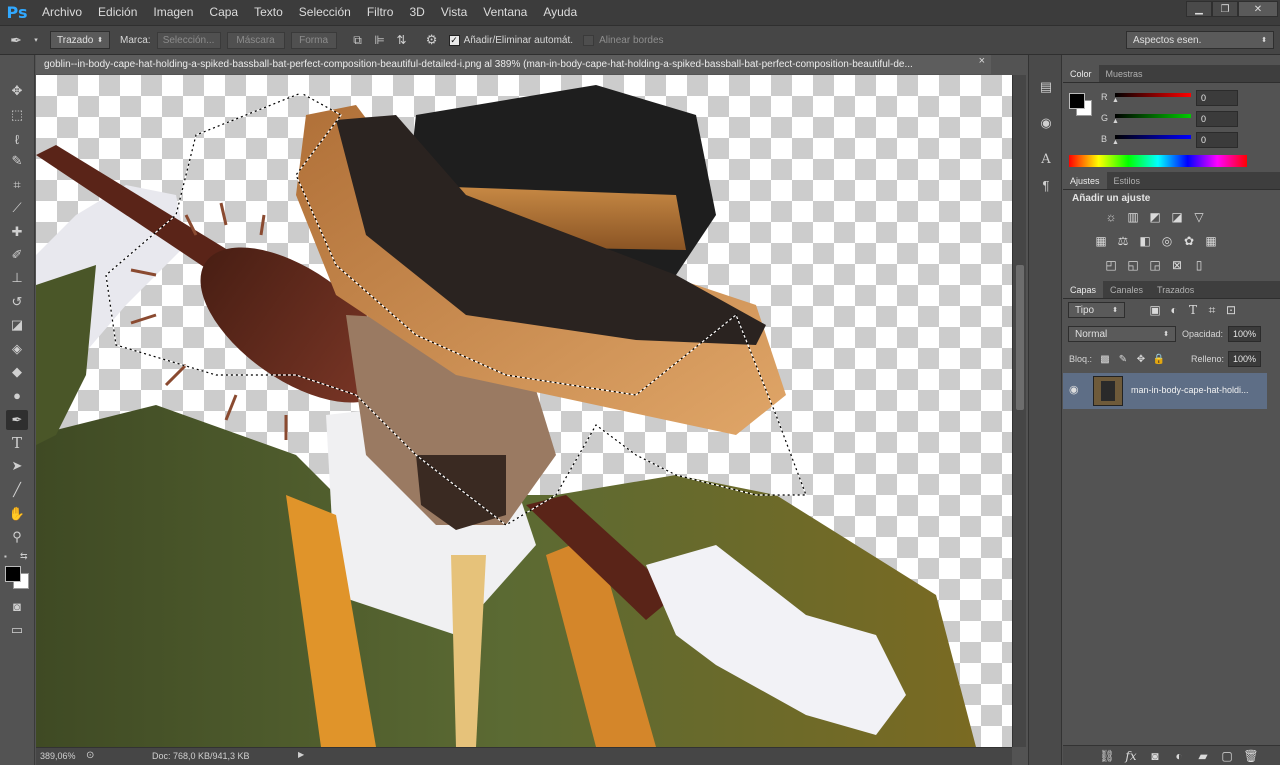 The height and width of the screenshot is (765, 1280). What do you see at coordinates (17, 395) in the screenshot?
I see `dodge-tool-icon: ●` at bounding box center [17, 395].